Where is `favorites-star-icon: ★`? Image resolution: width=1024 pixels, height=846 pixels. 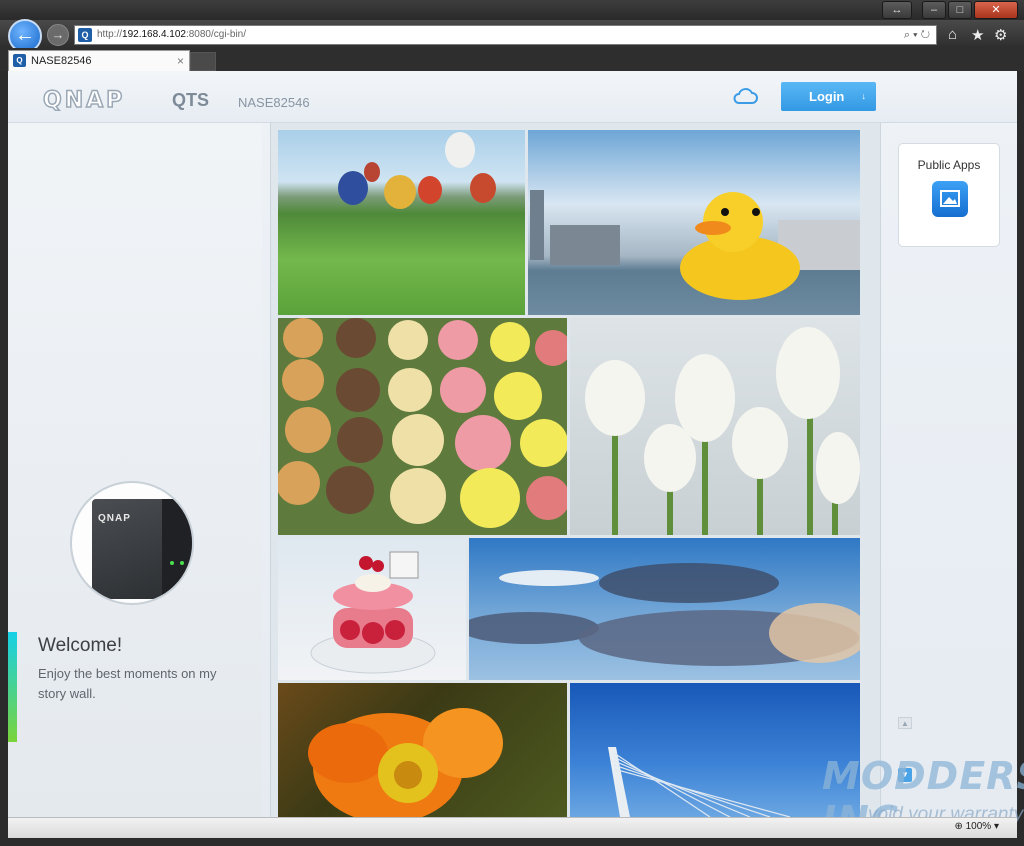
favorites-star-icon: ★ is located at coordinates (977, 35).